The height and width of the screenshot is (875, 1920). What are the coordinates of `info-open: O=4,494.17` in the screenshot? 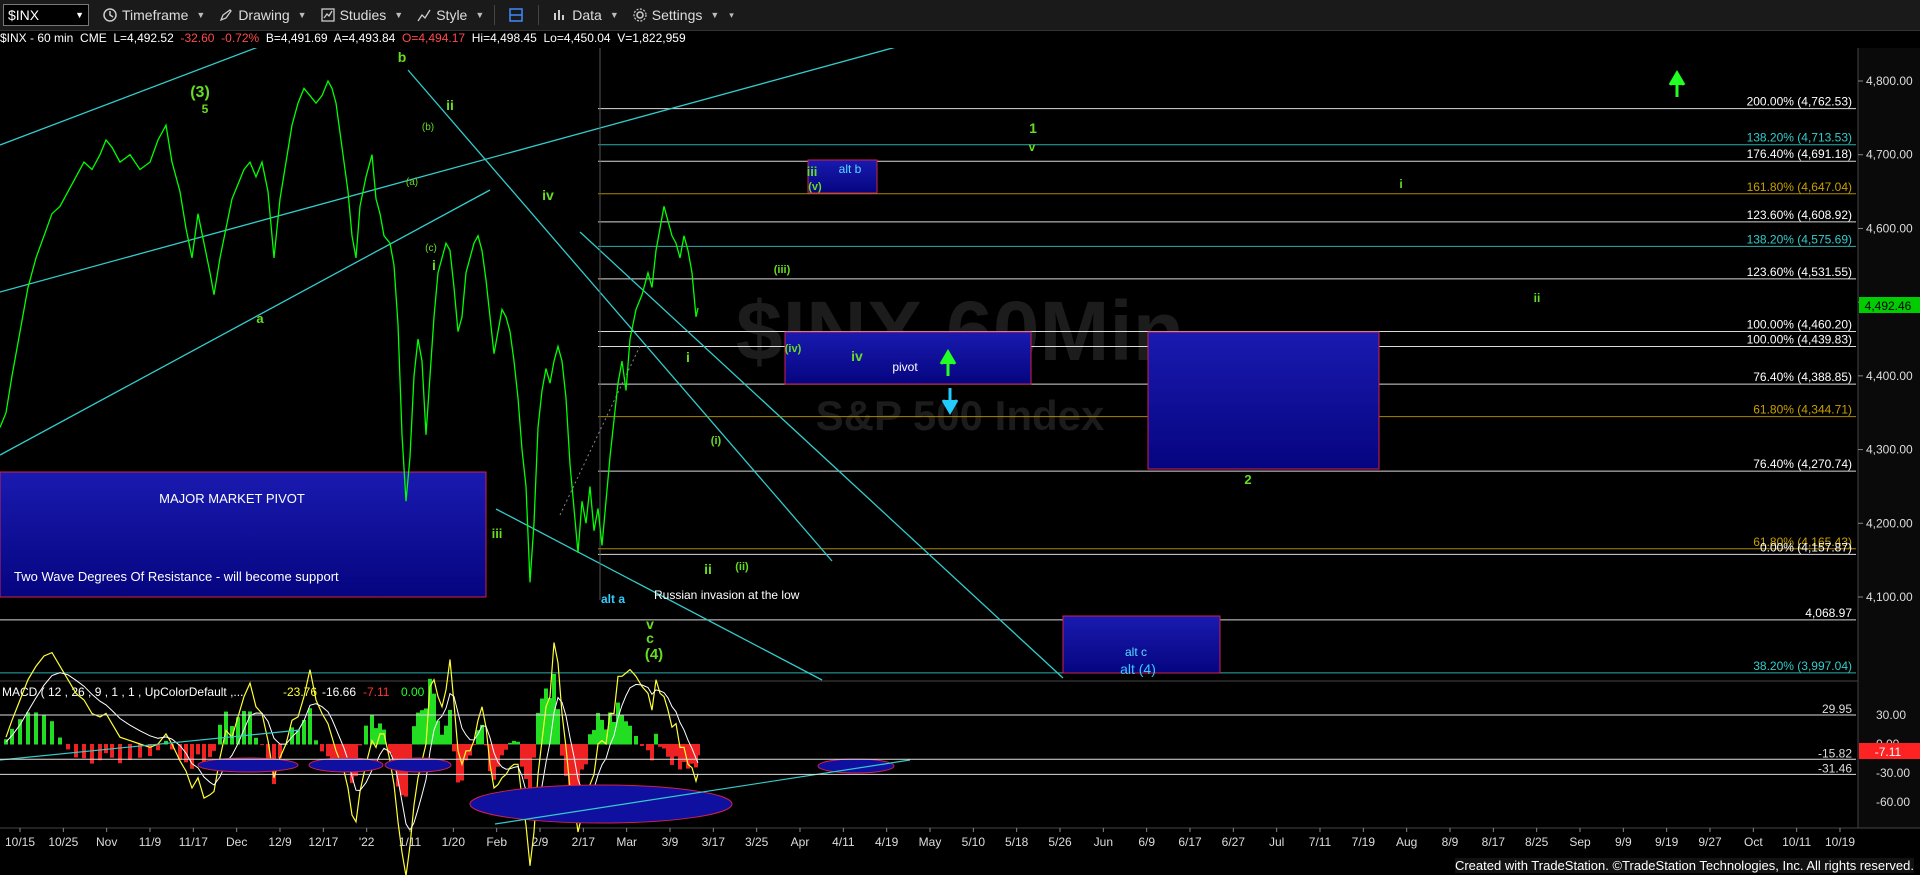 It's located at (434, 38).